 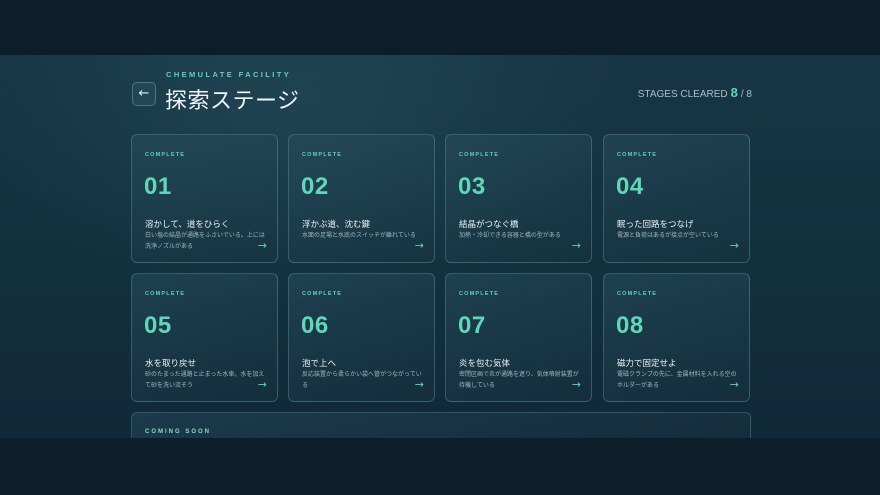 I want to click on stage-title: 水を取り戻せ, so click(x=171, y=364).